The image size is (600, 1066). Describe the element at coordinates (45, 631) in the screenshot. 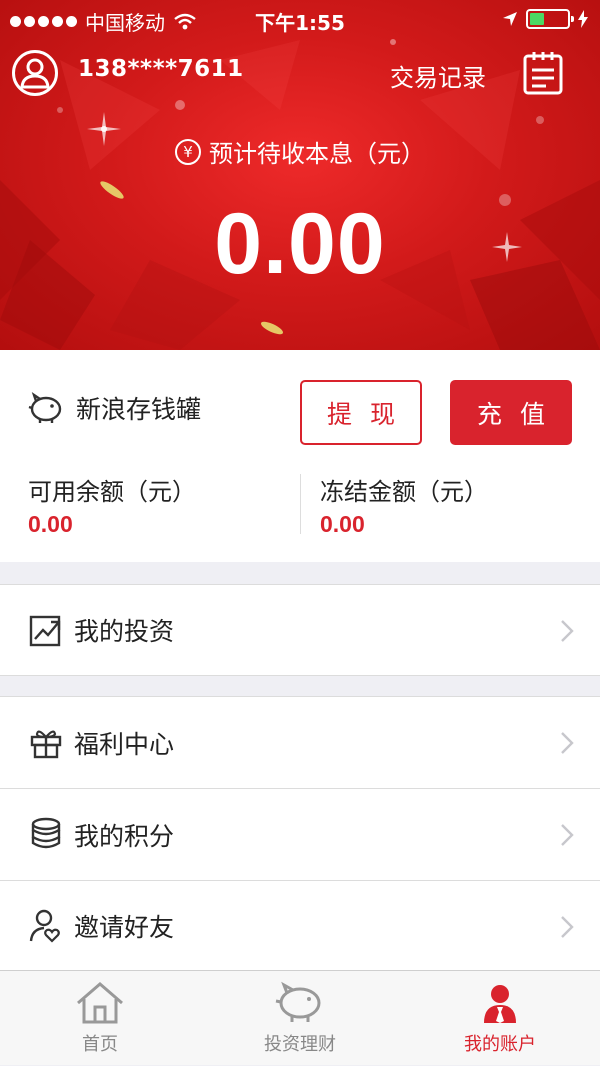

I see `trend-chart-icon` at that location.